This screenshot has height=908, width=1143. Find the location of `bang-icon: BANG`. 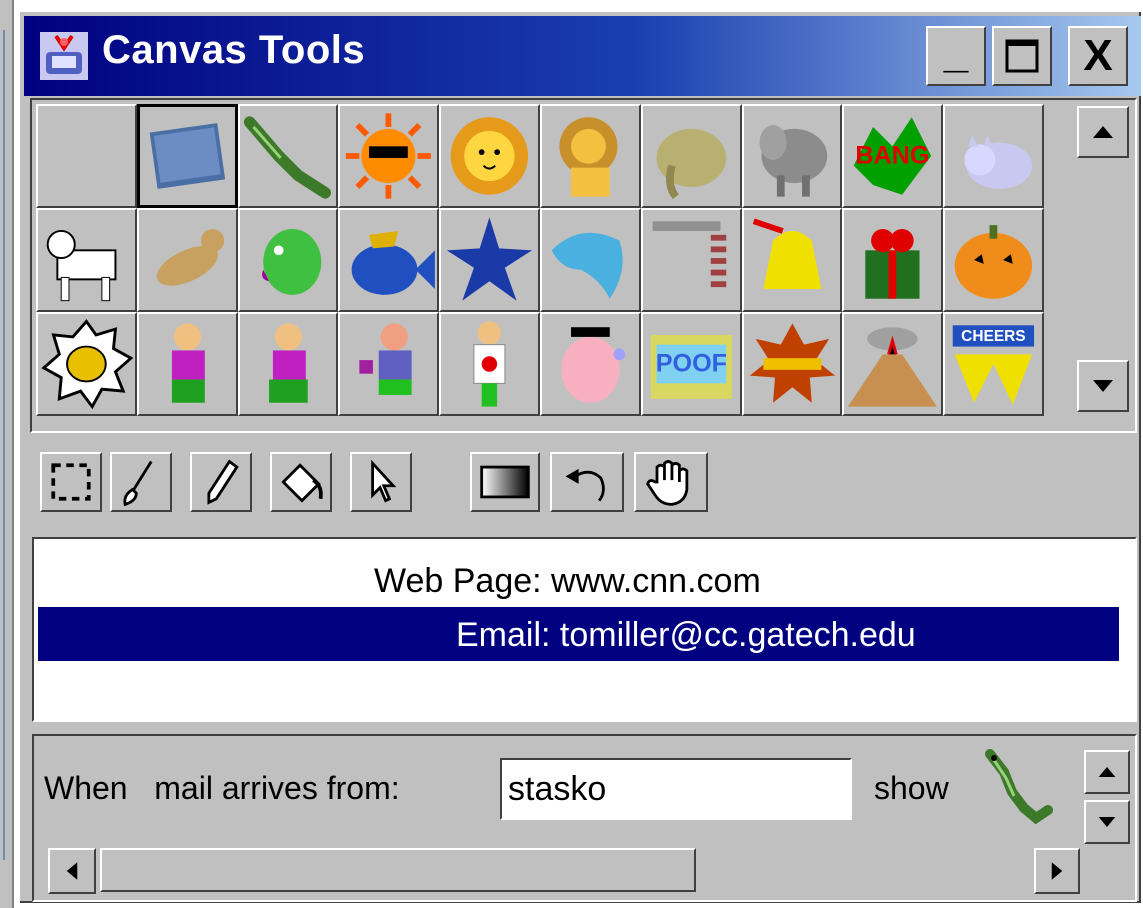

bang-icon: BANG is located at coordinates (893, 156).